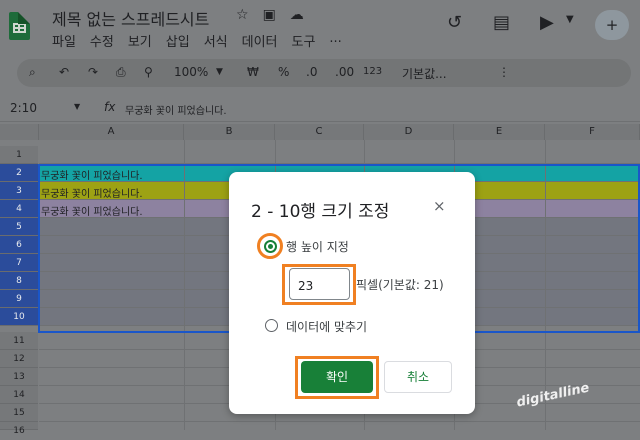 This screenshot has height=440, width=640. What do you see at coordinates (592, 132) in the screenshot?
I see `column-header-f: F` at bounding box center [592, 132].